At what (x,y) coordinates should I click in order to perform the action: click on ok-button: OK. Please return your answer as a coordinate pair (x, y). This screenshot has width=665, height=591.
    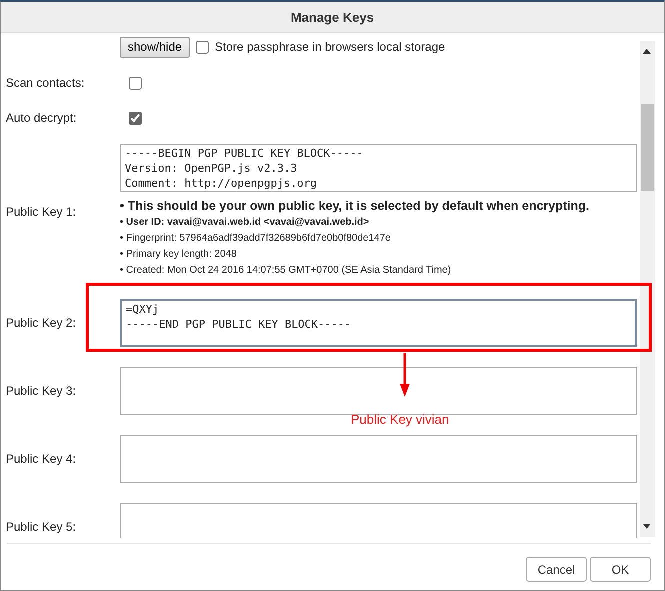
    Looking at the image, I should click on (620, 569).